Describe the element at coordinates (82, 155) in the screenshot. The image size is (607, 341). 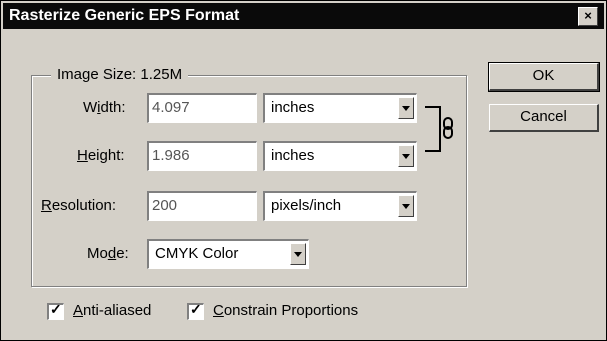
I see `height-label-key: H` at that location.